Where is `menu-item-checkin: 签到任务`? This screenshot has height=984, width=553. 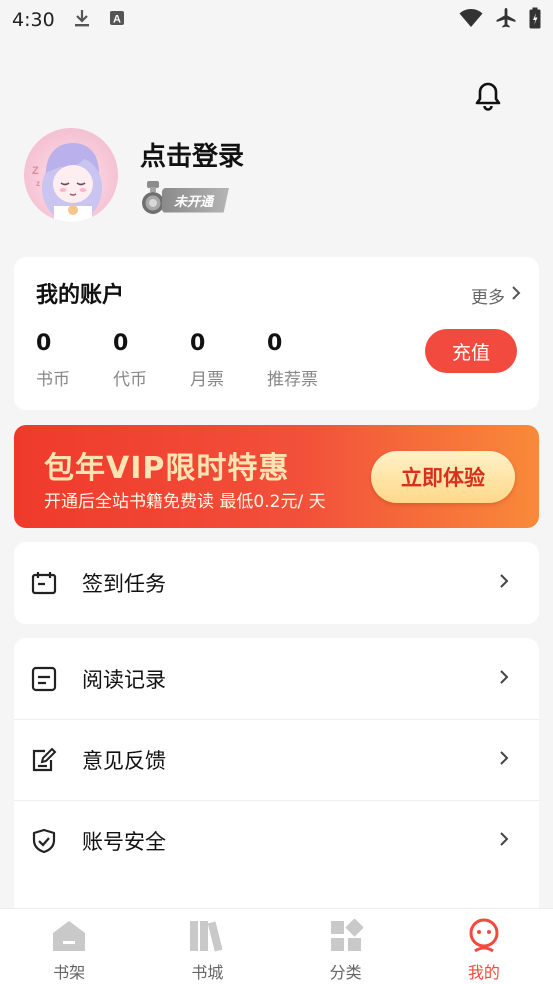
menu-item-checkin: 签到任务 is located at coordinates (276, 582).